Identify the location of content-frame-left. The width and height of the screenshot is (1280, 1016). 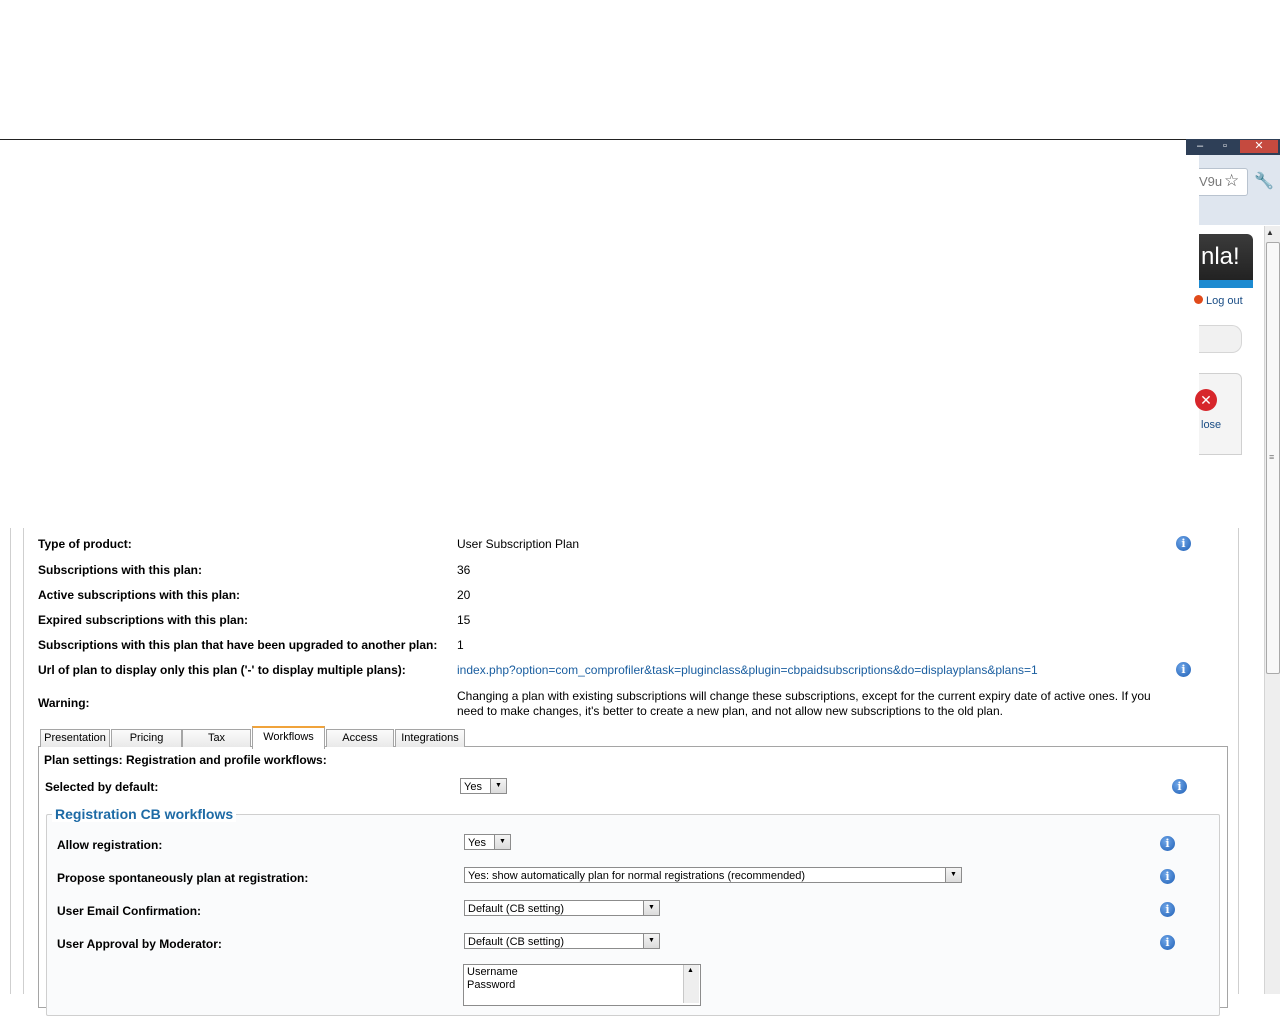
(17, 761).